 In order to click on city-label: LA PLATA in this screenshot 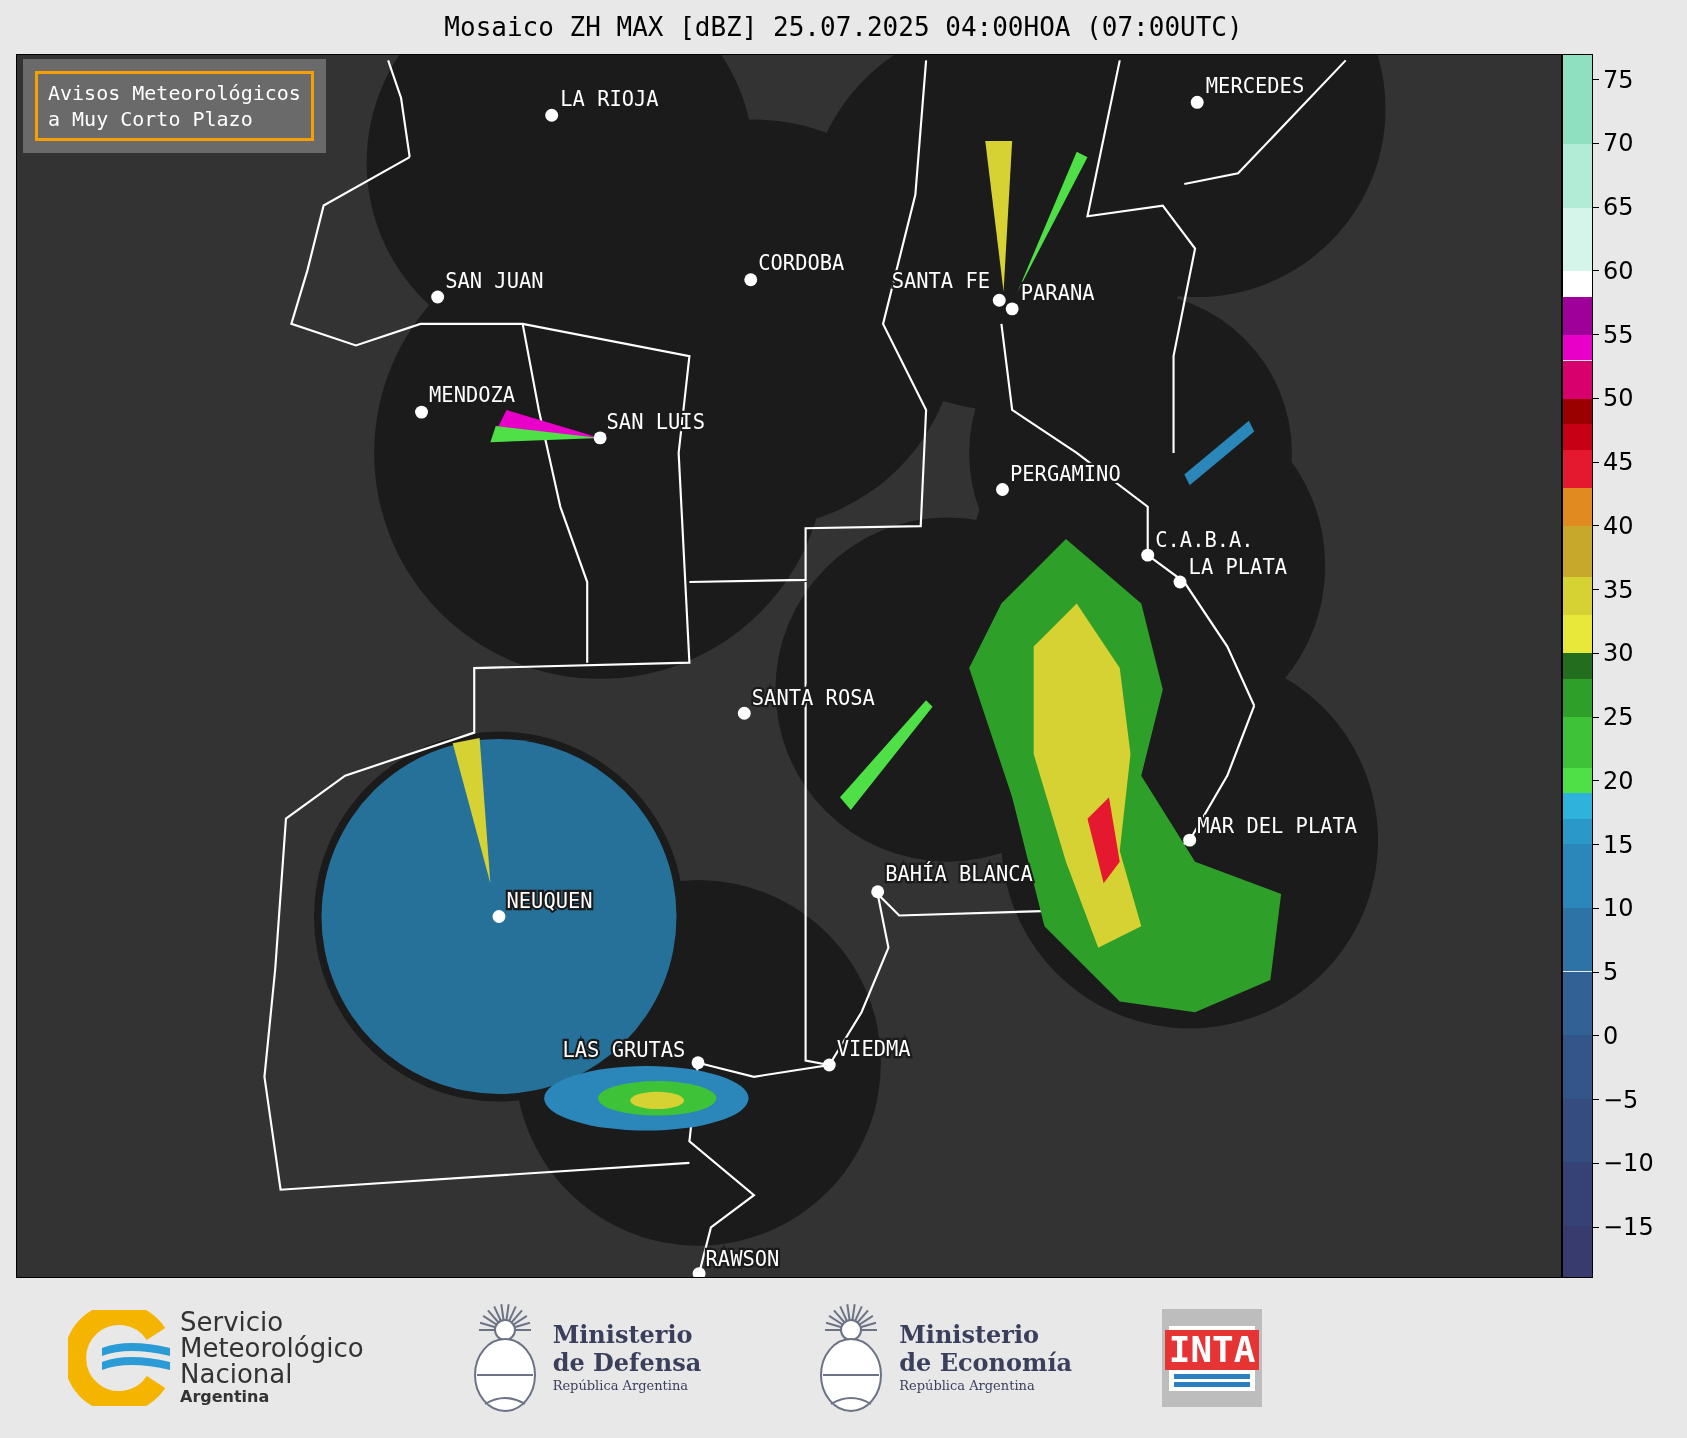, I will do `click(1237, 567)`.